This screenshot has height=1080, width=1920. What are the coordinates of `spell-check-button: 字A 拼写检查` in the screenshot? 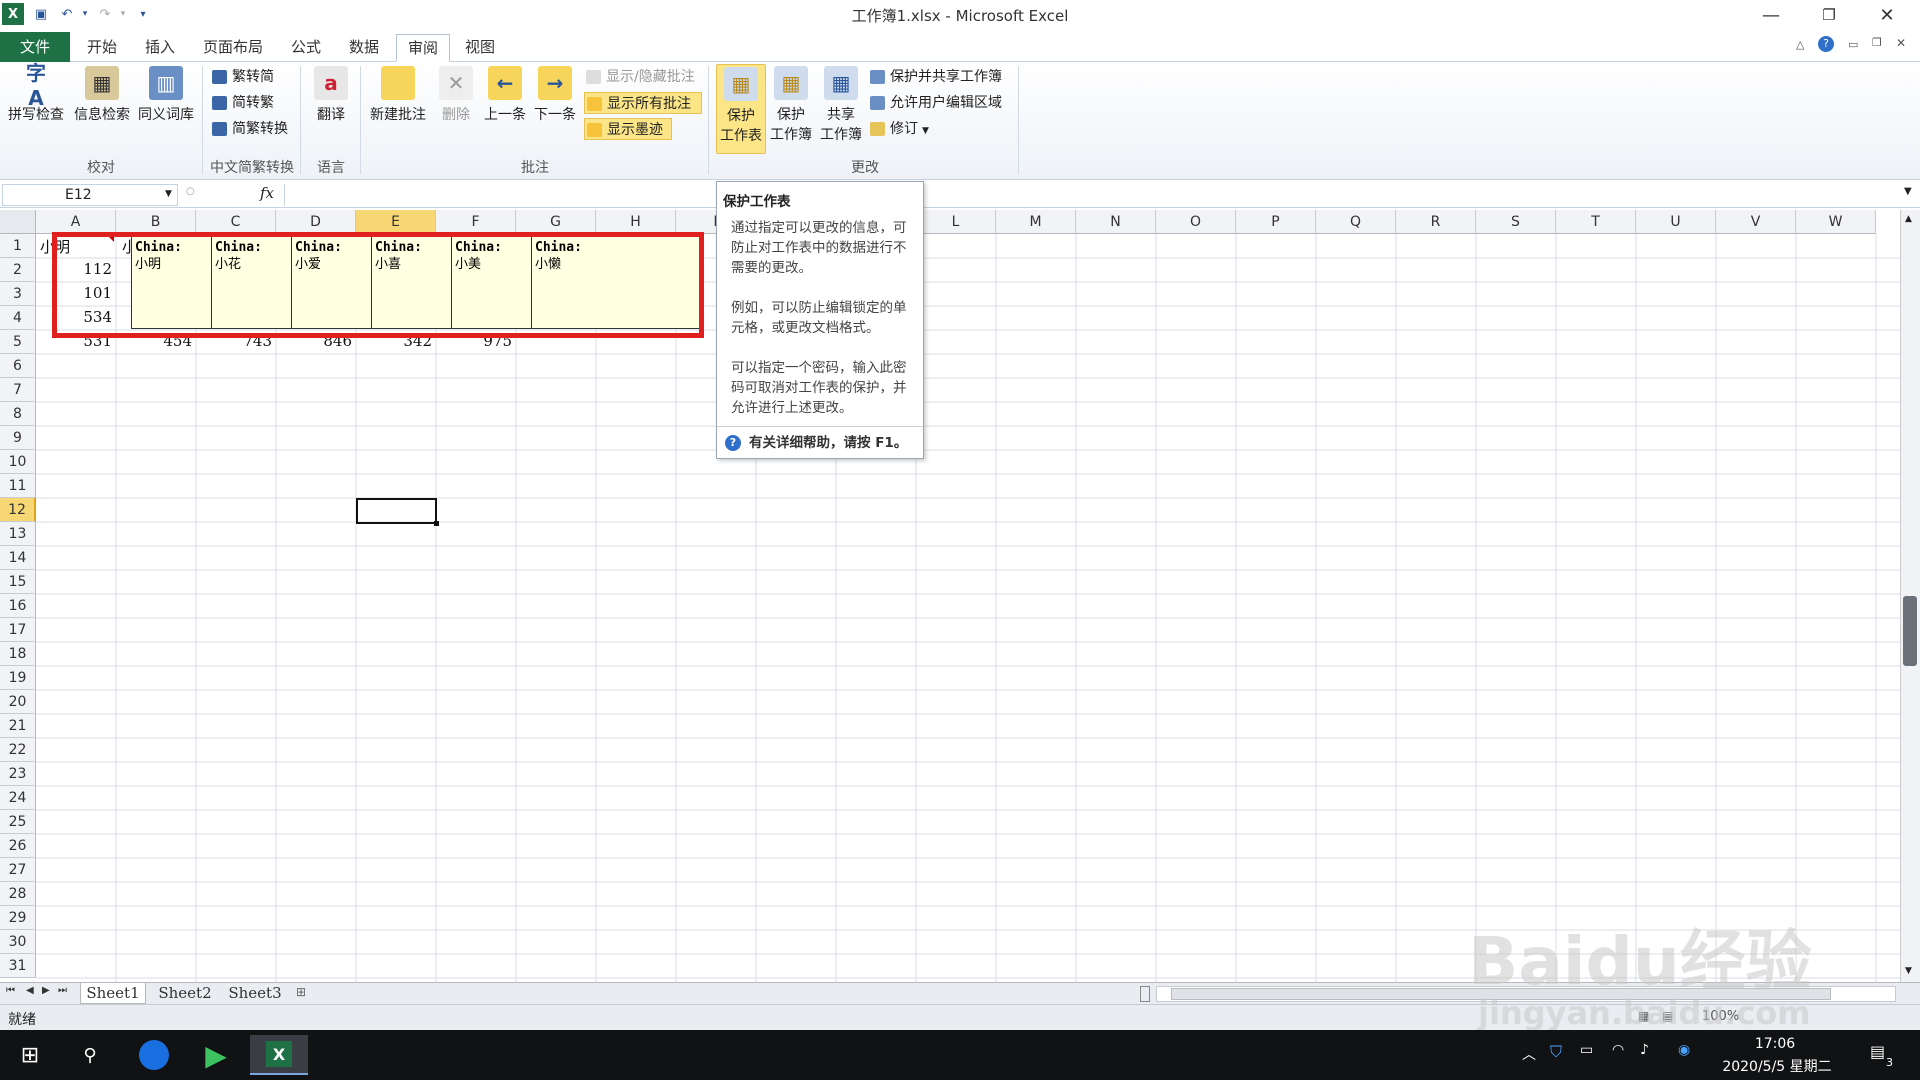 It's located at (36, 92).